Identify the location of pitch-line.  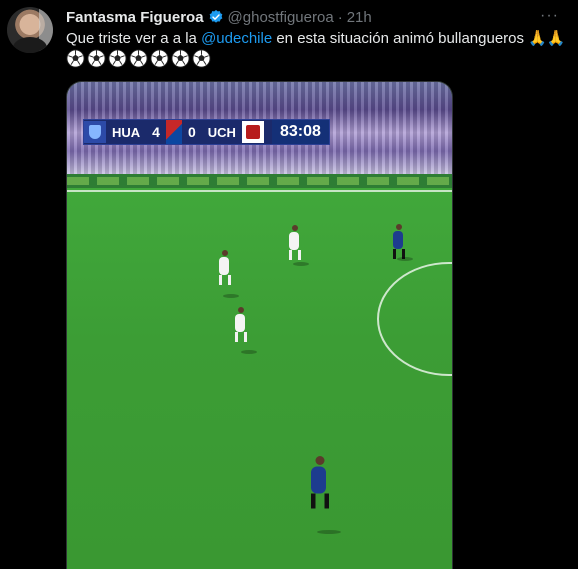
(259, 191).